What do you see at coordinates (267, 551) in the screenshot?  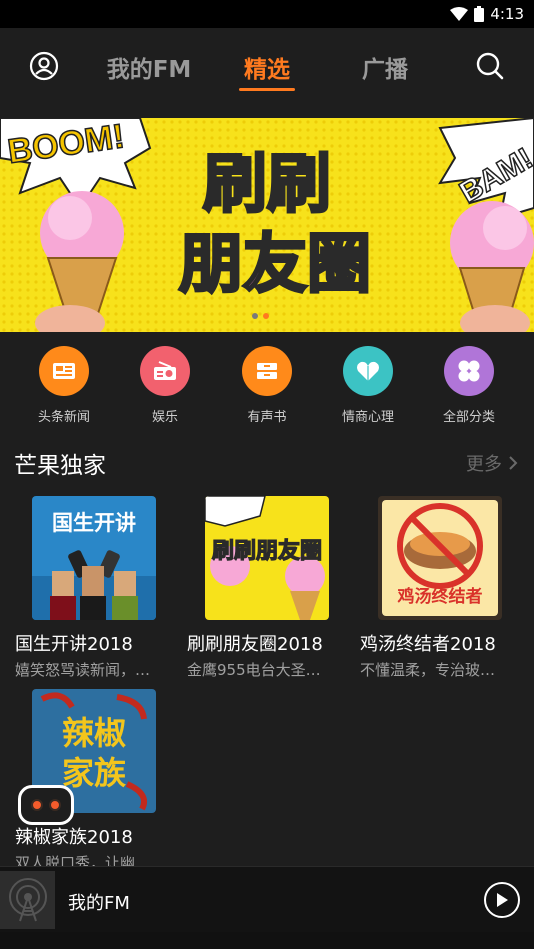 I see `album-cover-text: 刷刷朋友圈` at bounding box center [267, 551].